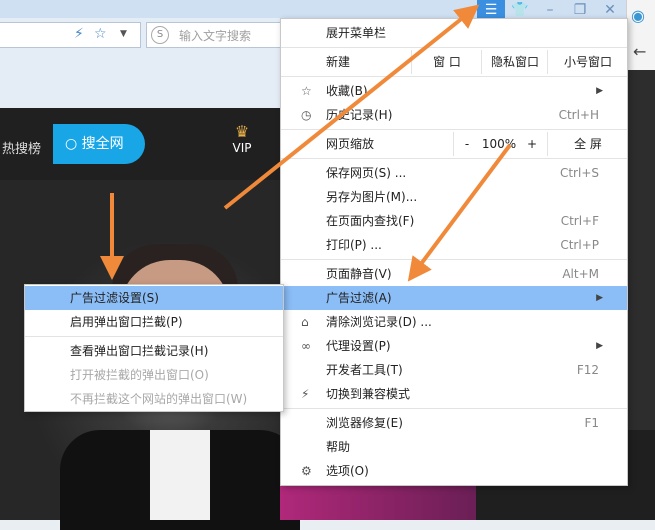  Describe the element at coordinates (350, 144) in the screenshot. I see `menu-label: 网页缩放` at that location.